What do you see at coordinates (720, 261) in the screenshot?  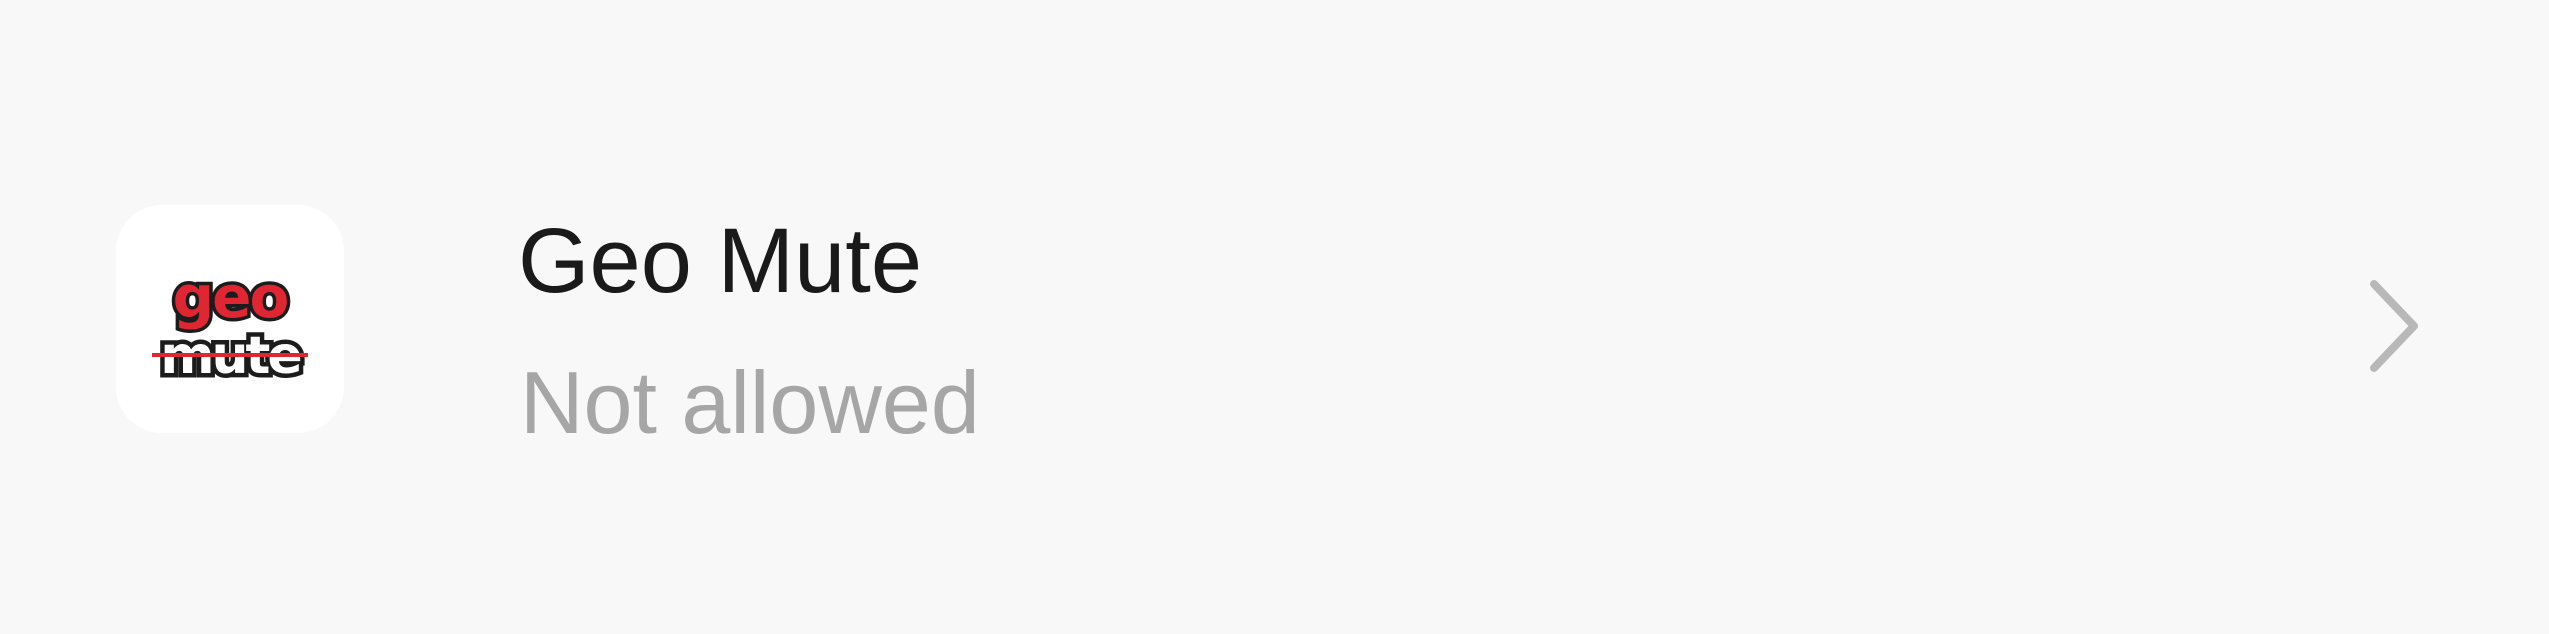 I see `app-name: Geo Mute` at bounding box center [720, 261].